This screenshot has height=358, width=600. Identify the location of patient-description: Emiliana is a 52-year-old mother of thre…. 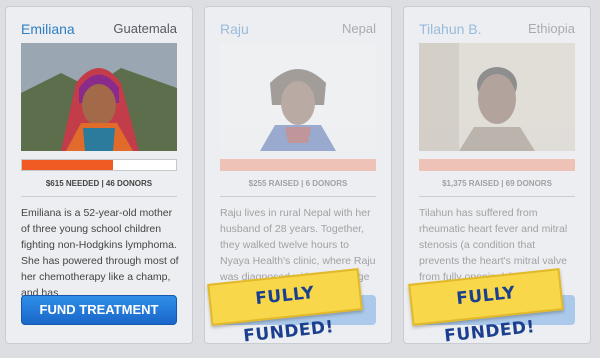
(100, 253).